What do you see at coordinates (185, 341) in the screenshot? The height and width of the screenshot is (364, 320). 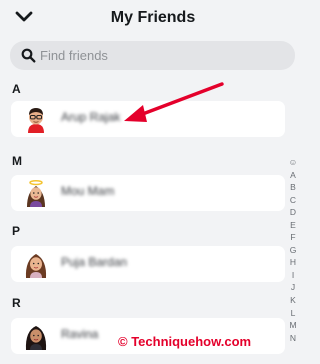 I see `watermark: © Techniquehow.com` at bounding box center [185, 341].